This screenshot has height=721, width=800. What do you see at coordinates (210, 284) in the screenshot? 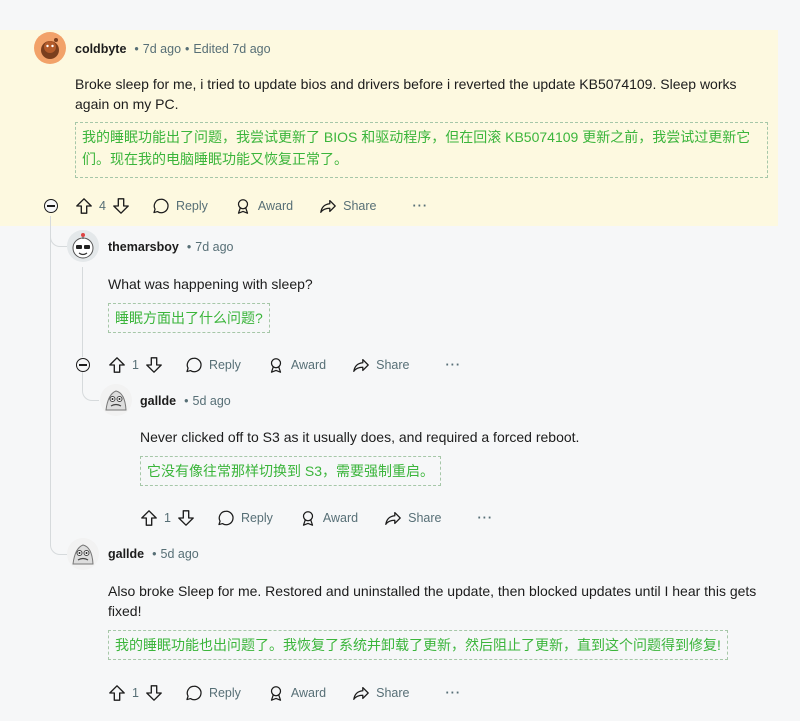
I see `comment-text: What was happening with sleep?` at bounding box center [210, 284].